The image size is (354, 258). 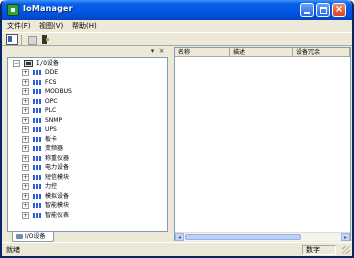 What do you see at coordinates (319, 250) in the screenshot?
I see `status-panel-num: 数字` at bounding box center [319, 250].